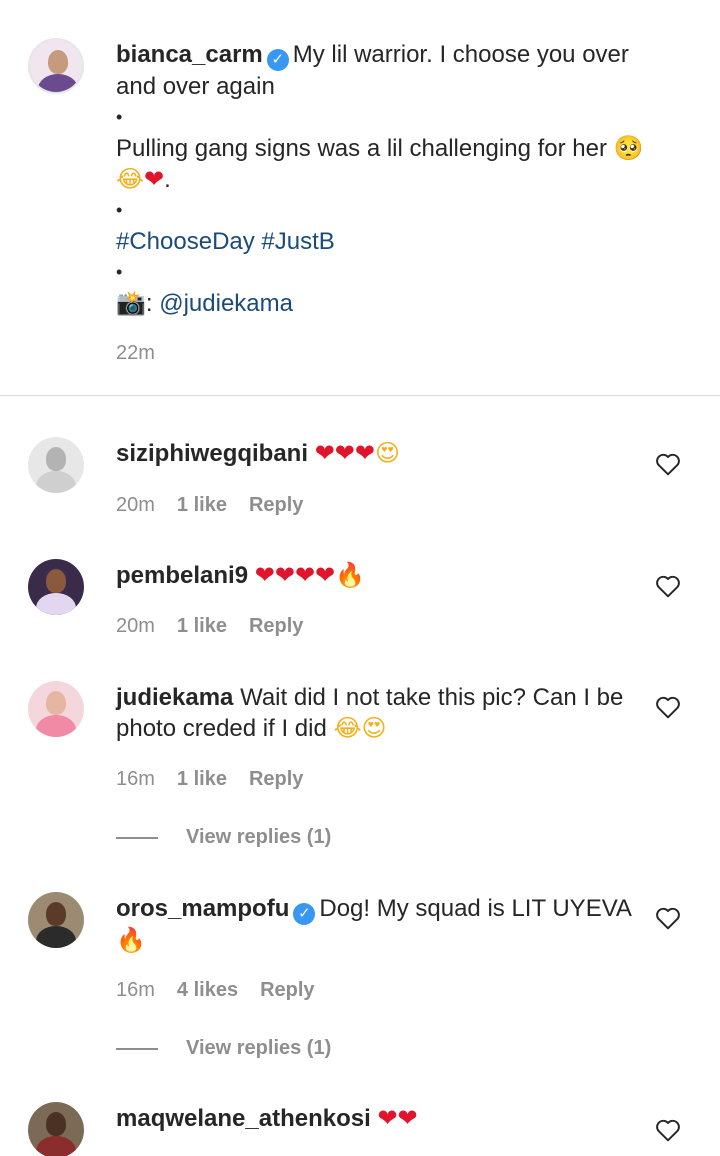 The image size is (720, 1156). I want to click on comment-likes: 4 likes, so click(207, 990).